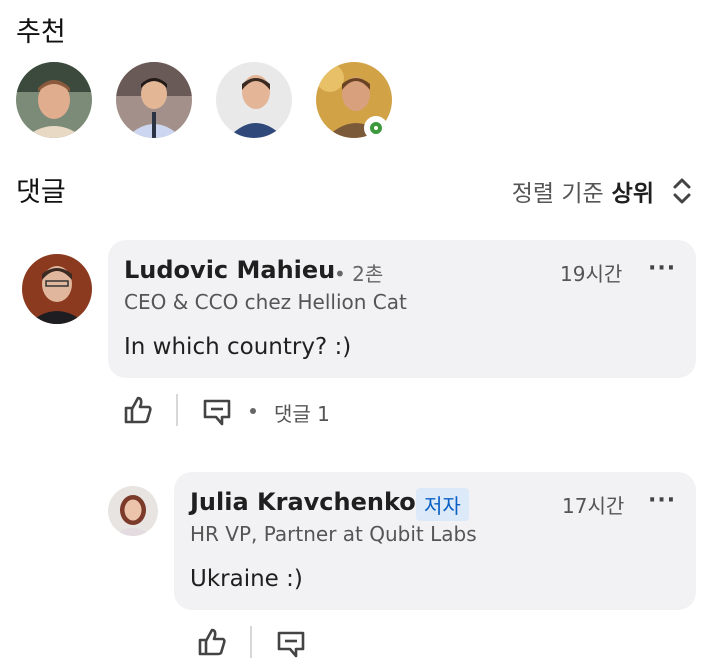 The width and height of the screenshot is (720, 666). I want to click on reply-text: Ukraine :), so click(246, 579).